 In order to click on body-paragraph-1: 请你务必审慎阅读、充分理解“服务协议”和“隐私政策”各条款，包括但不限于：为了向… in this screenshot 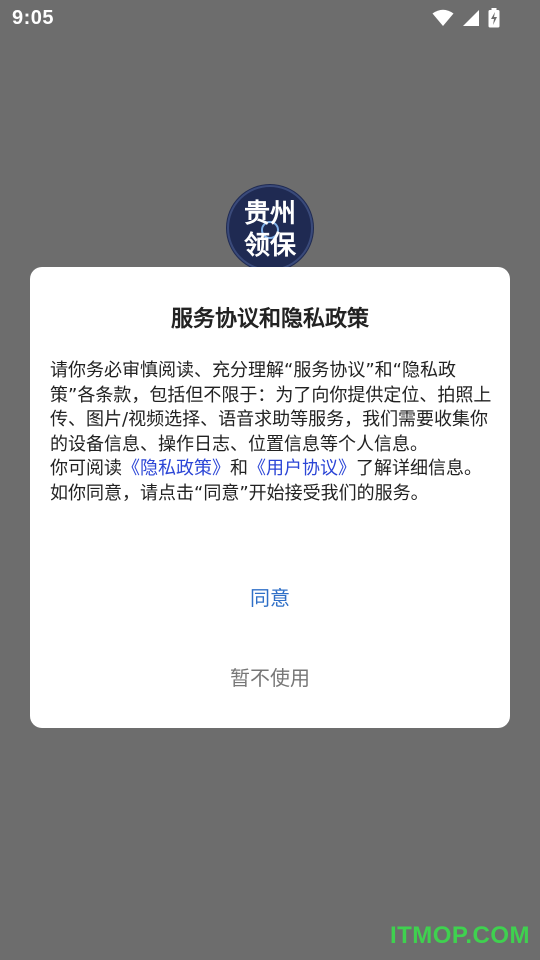, I will do `click(271, 407)`.